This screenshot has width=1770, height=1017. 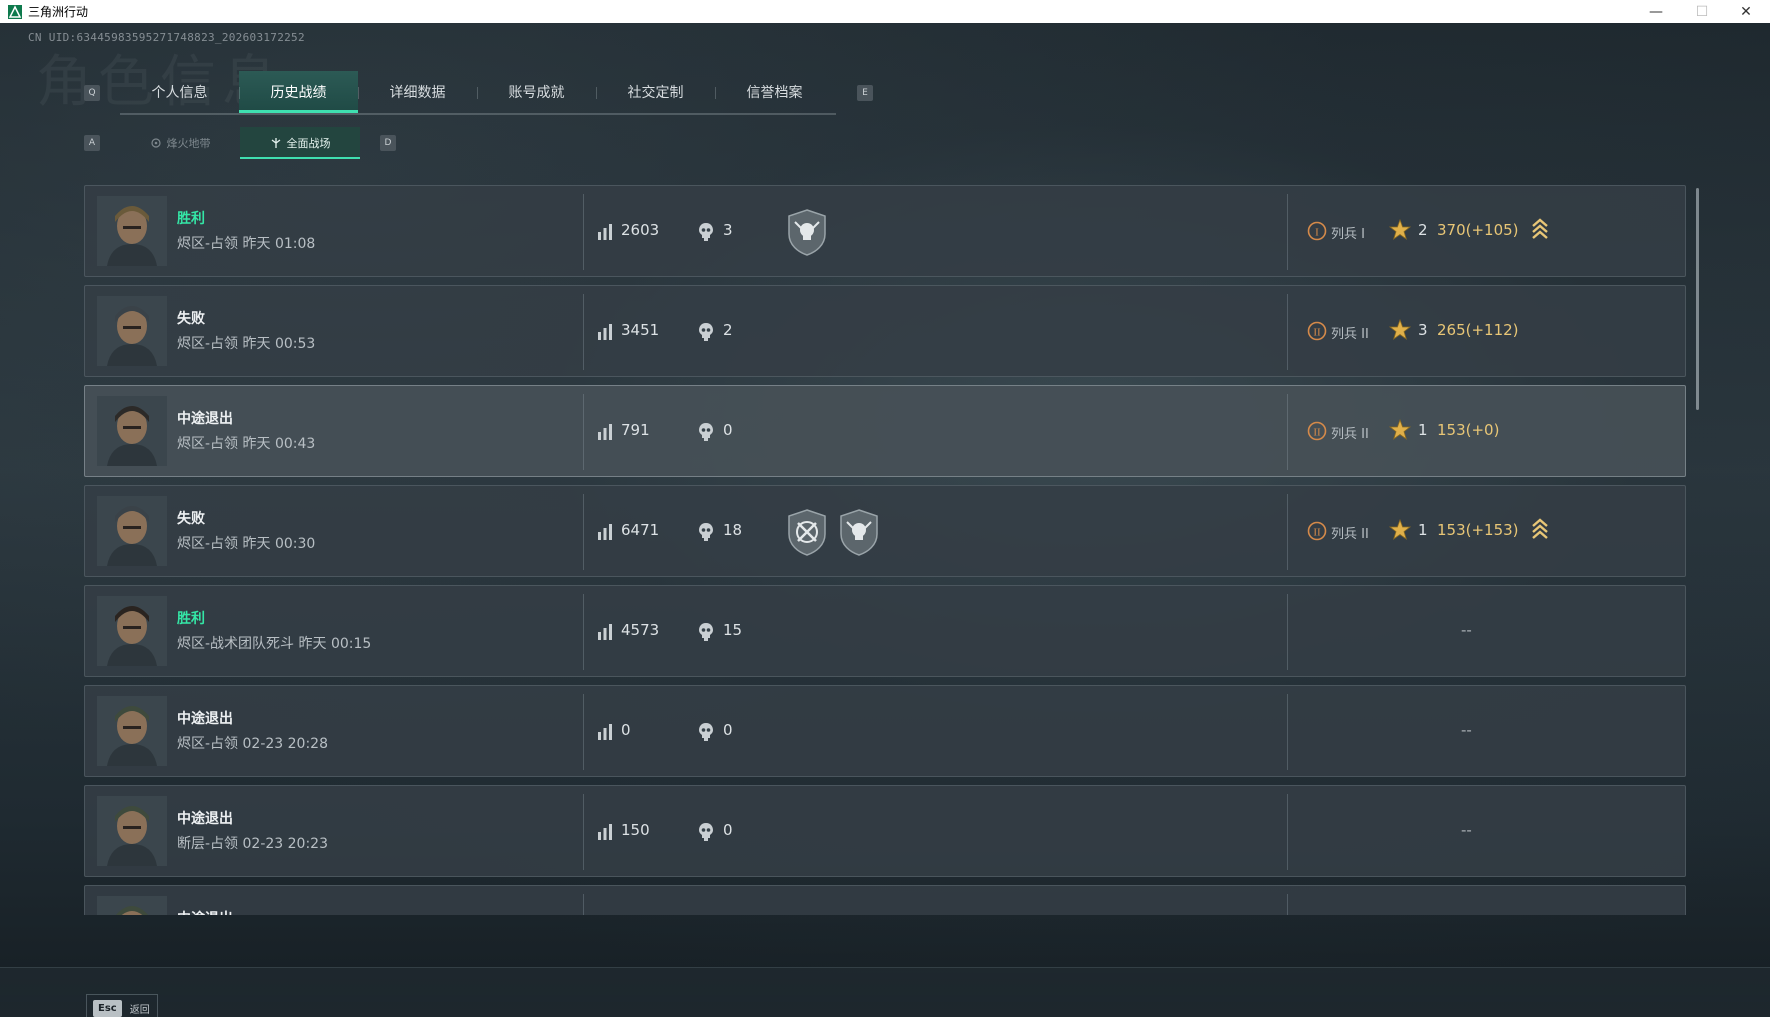 I want to click on star-count: 1, so click(x=1423, y=430).